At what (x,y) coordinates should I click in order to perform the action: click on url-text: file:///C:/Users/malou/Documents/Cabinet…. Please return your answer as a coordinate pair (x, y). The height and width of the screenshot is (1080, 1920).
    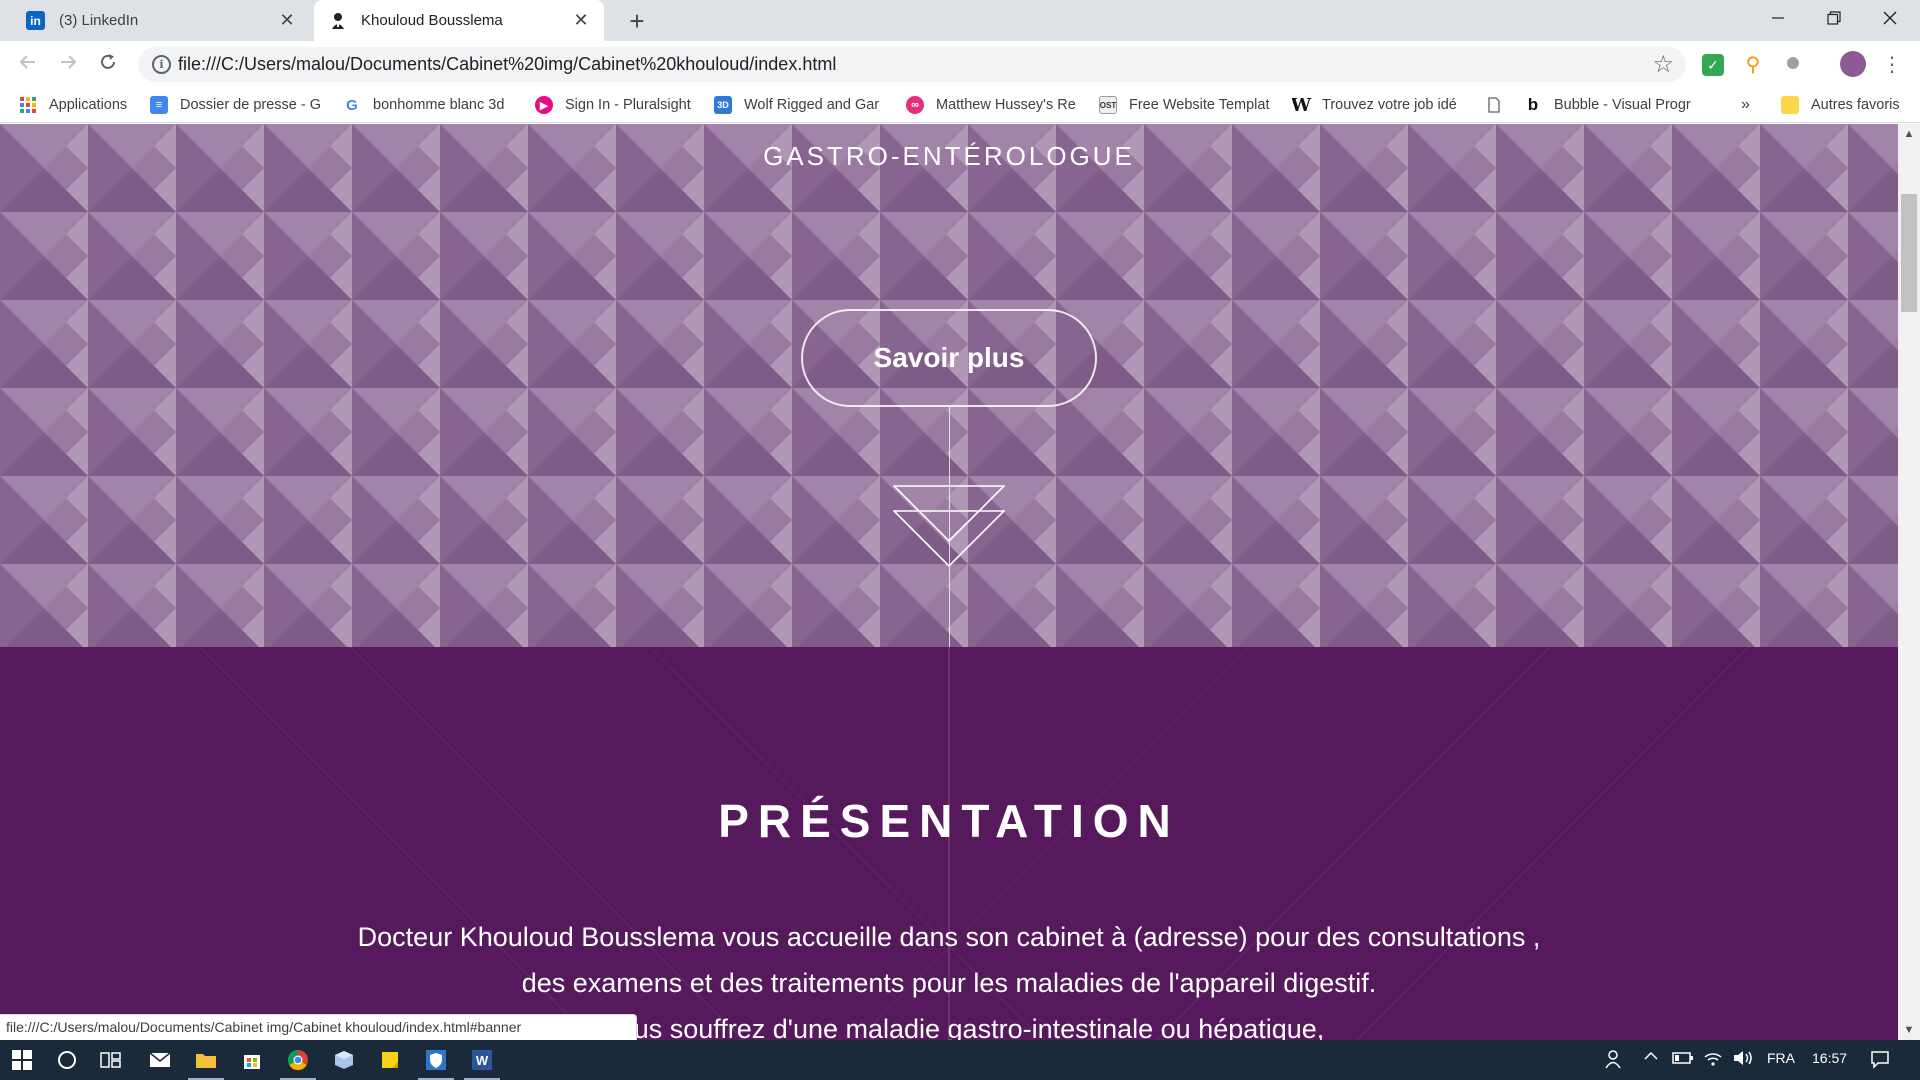
    Looking at the image, I should click on (507, 64).